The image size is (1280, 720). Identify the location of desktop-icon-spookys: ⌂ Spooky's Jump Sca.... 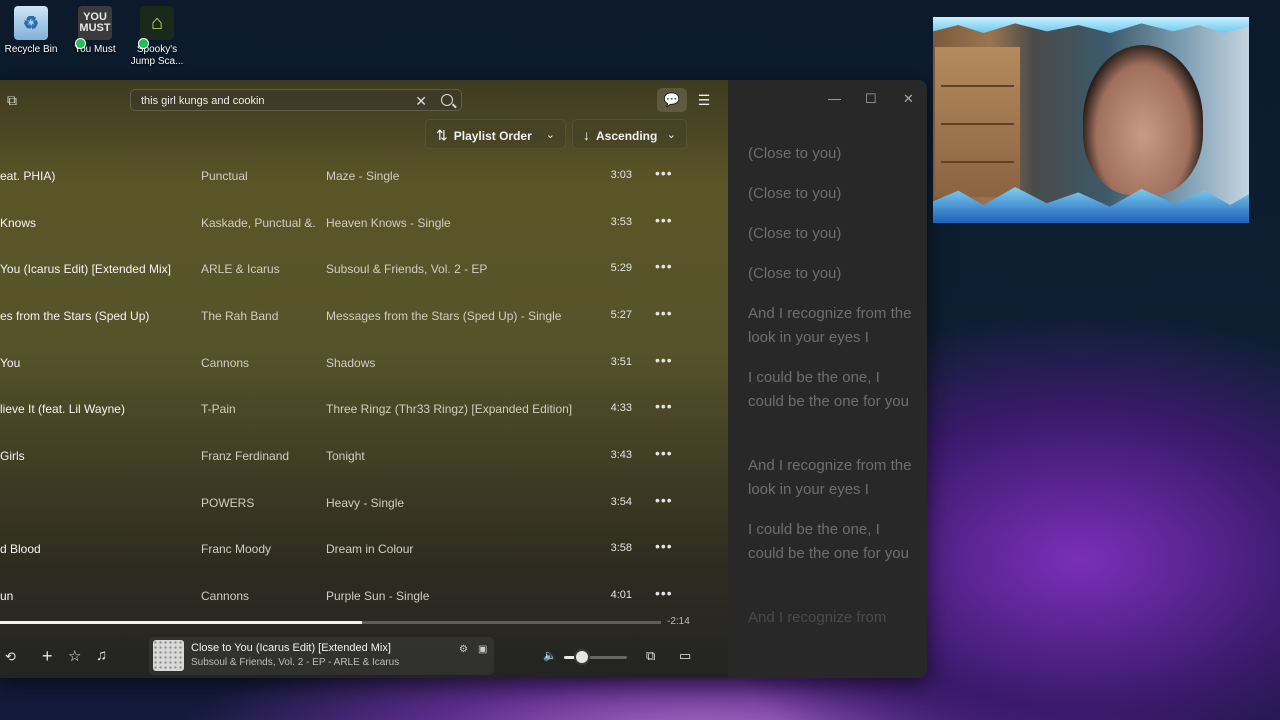
(157, 36).